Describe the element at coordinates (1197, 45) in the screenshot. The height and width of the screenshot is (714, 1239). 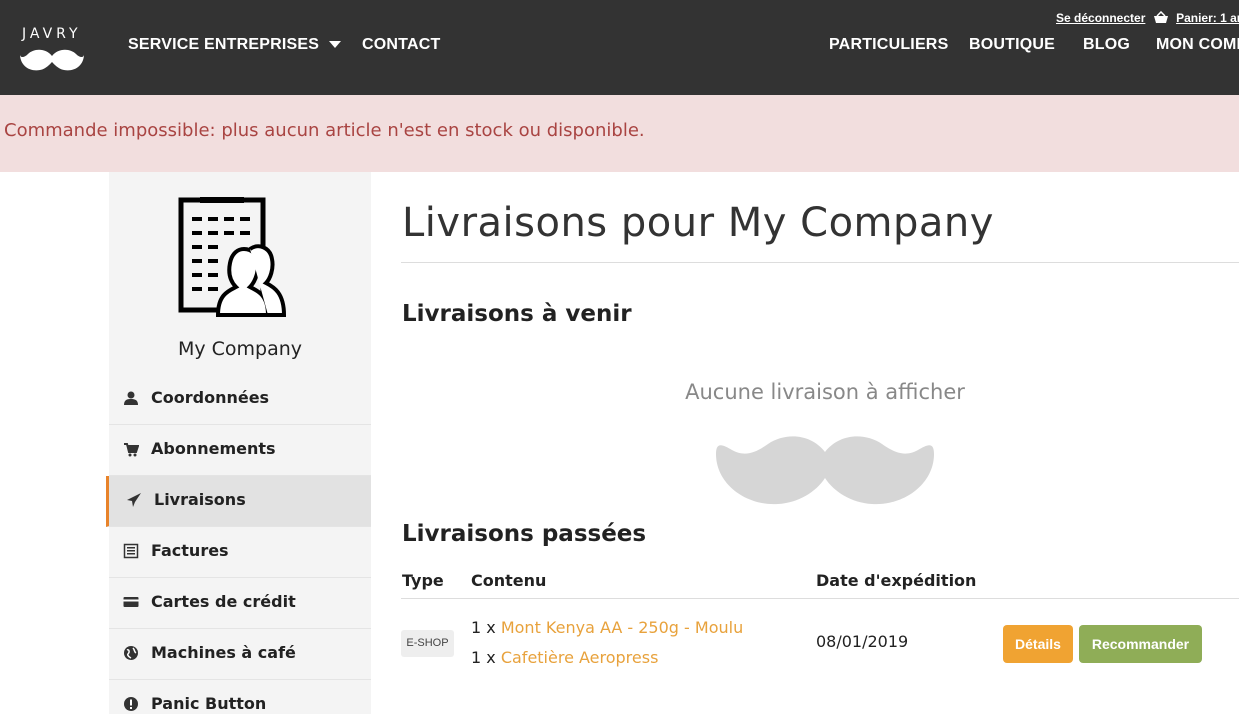
I see `nav-mon-compte: MON COMPTE` at that location.